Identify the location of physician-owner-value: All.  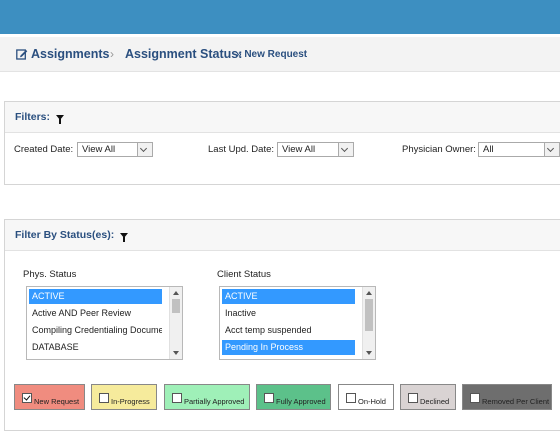
(488, 149).